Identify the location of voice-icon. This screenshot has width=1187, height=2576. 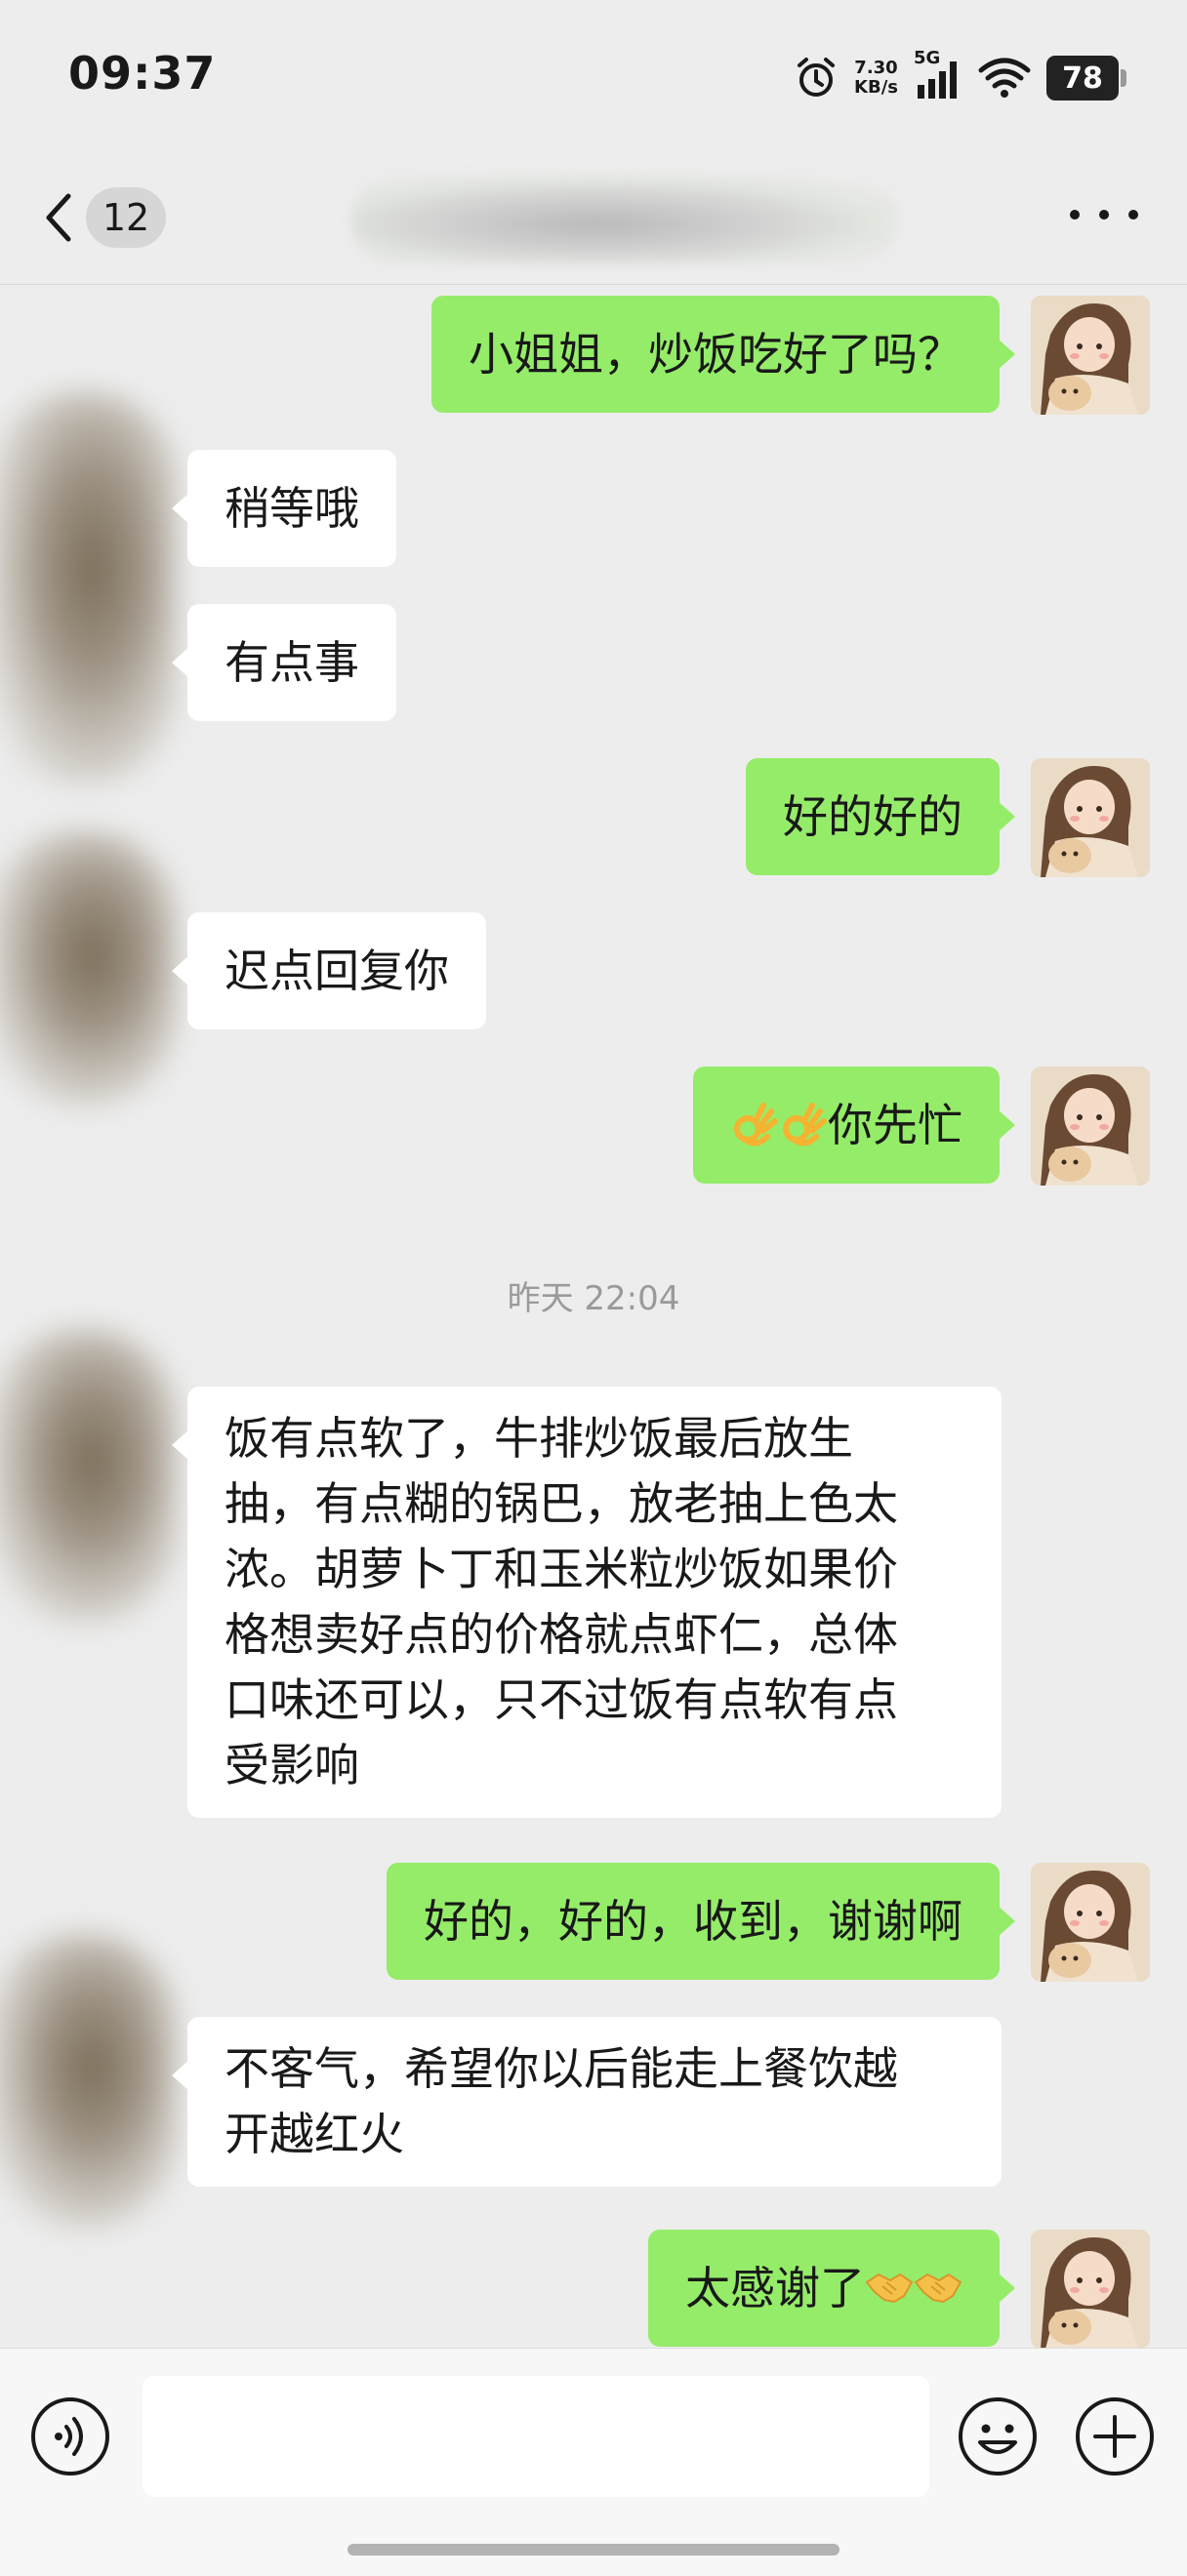
(70, 2436).